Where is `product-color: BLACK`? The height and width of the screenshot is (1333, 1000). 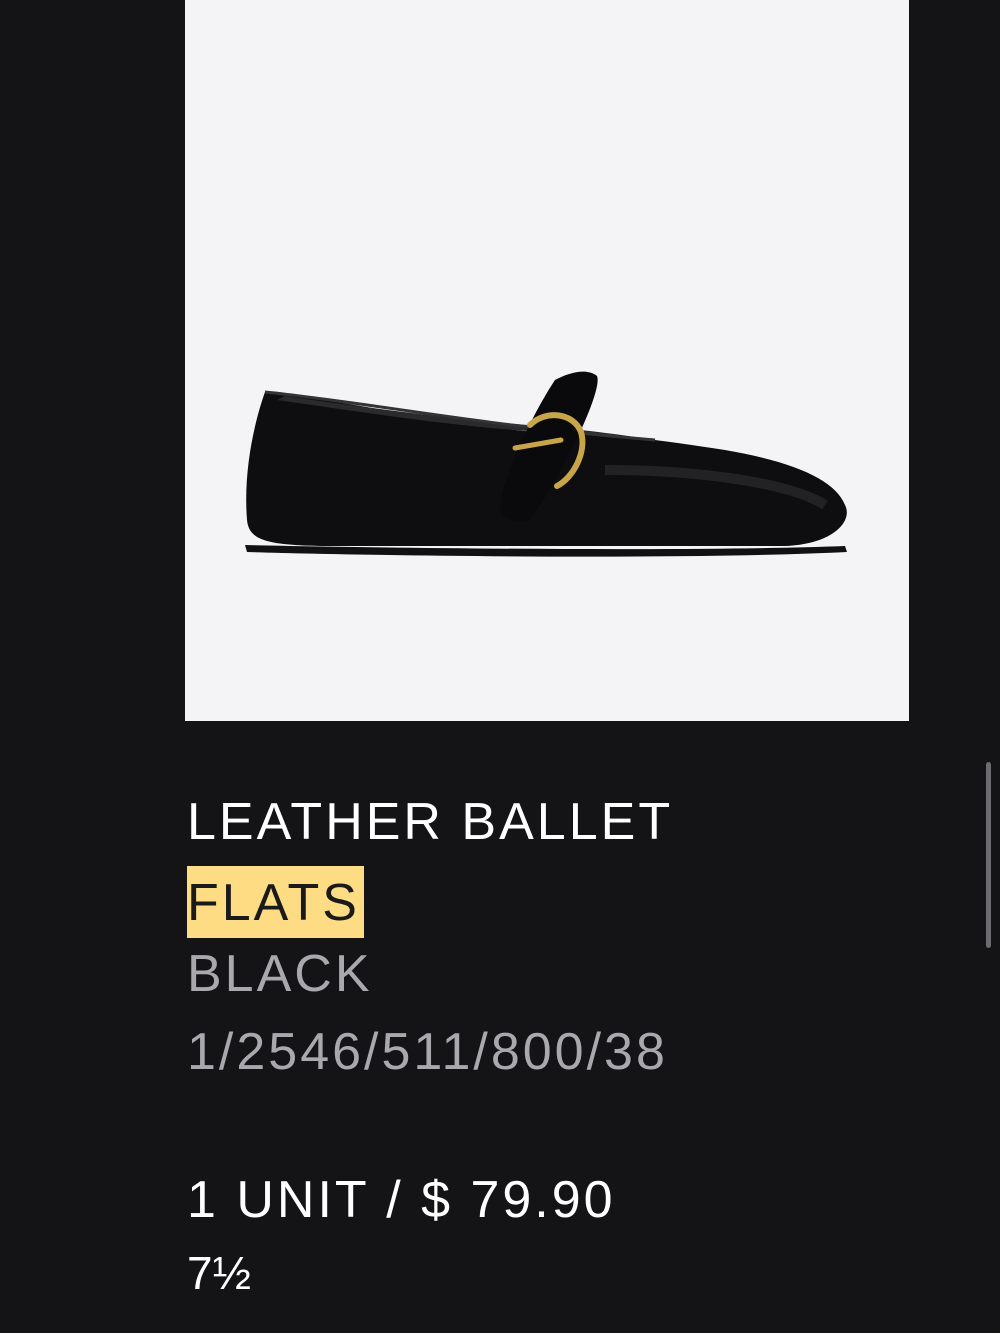
product-color: BLACK is located at coordinates (280, 974).